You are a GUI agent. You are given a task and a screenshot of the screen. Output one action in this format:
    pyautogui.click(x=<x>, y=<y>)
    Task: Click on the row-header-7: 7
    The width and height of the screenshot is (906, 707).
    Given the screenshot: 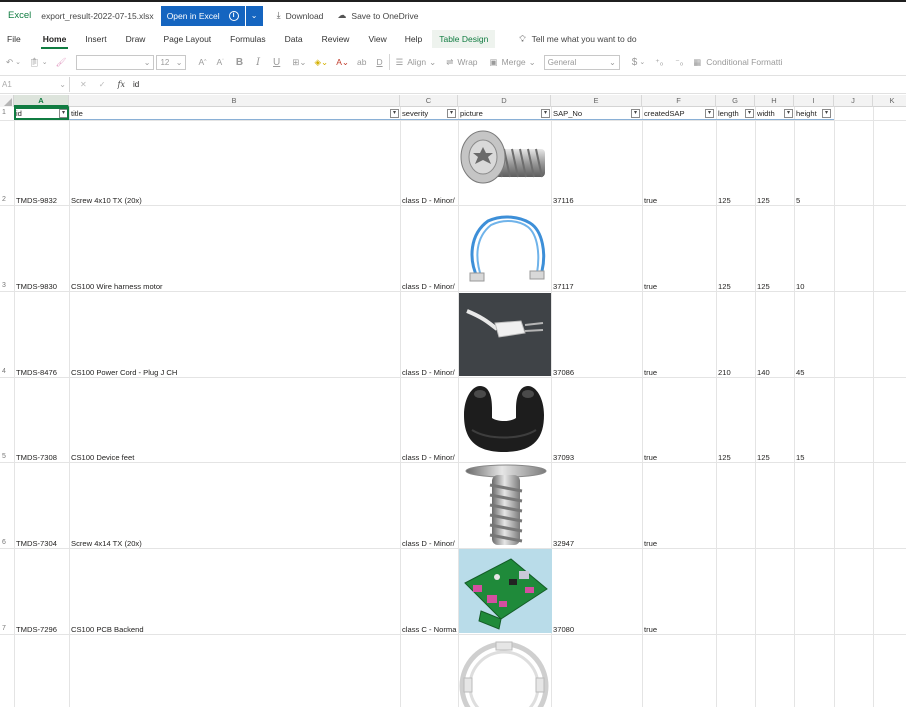 What is the action you would take?
    pyautogui.click(x=7, y=628)
    